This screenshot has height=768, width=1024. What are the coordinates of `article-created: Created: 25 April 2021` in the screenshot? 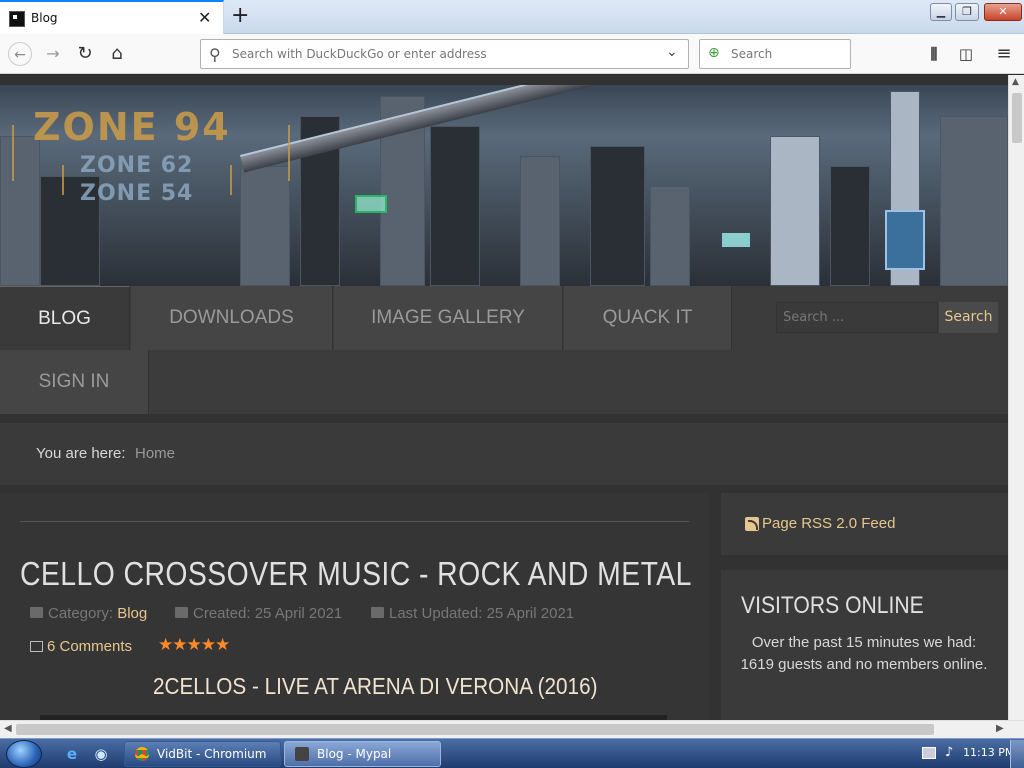 It's located at (258, 613).